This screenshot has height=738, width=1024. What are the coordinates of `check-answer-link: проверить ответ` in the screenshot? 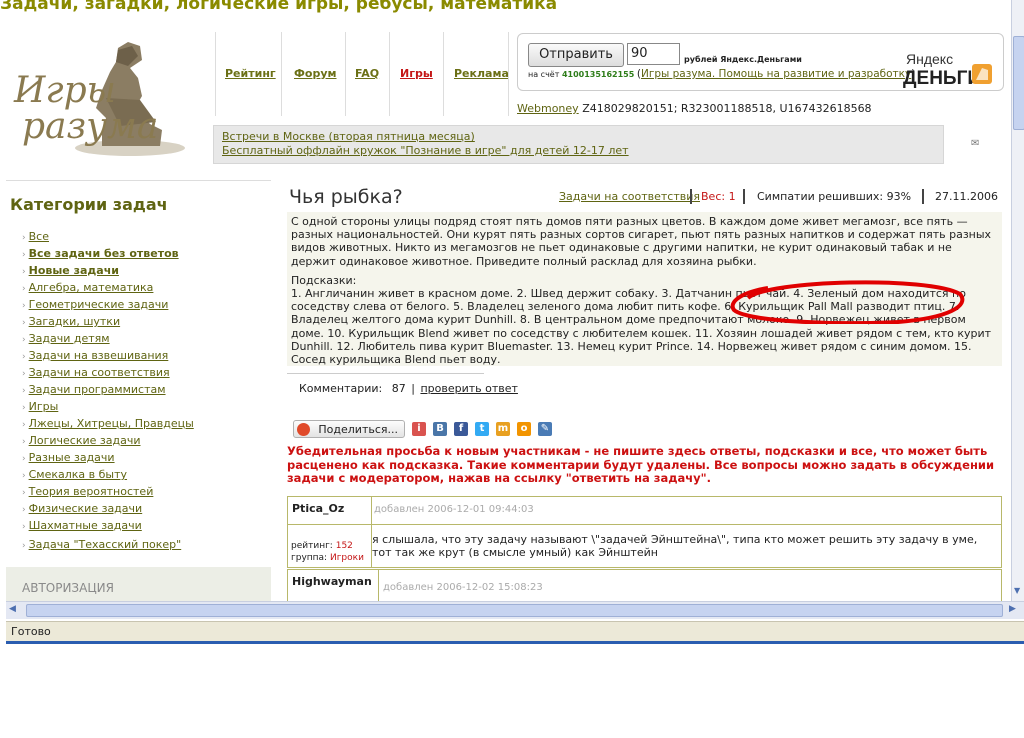 It's located at (468, 388).